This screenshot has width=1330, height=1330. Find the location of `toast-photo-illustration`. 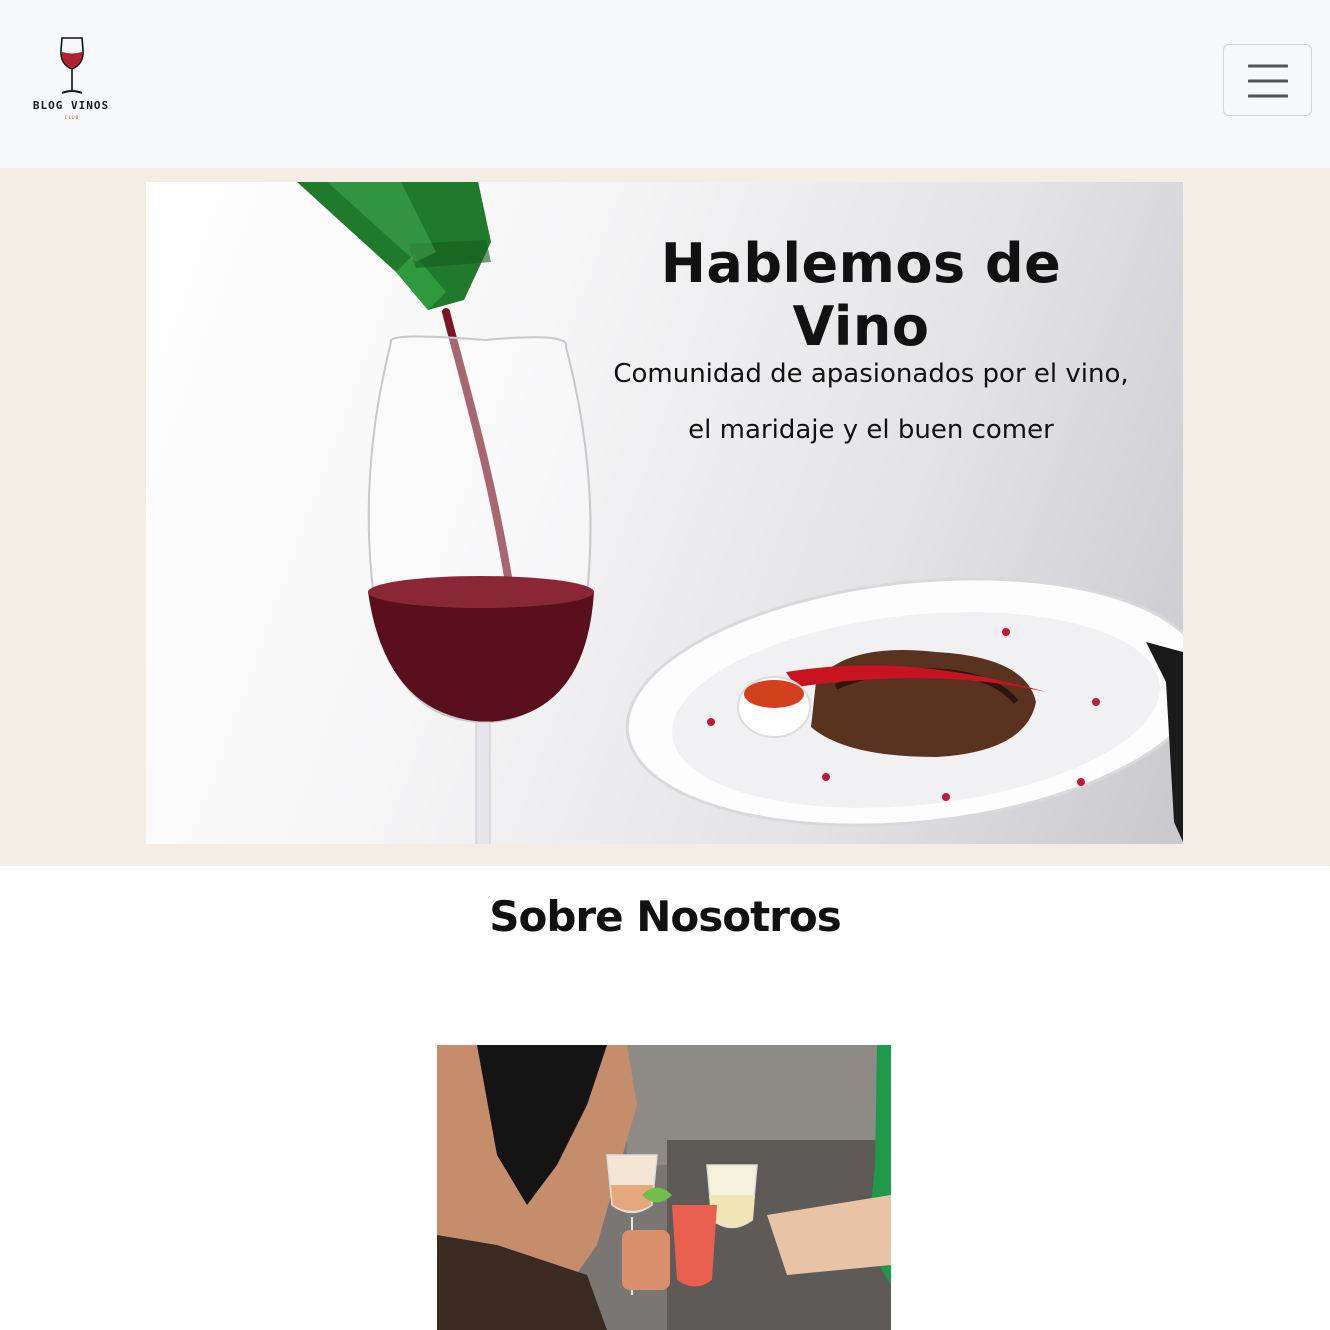

toast-photo-illustration is located at coordinates (664, 1187).